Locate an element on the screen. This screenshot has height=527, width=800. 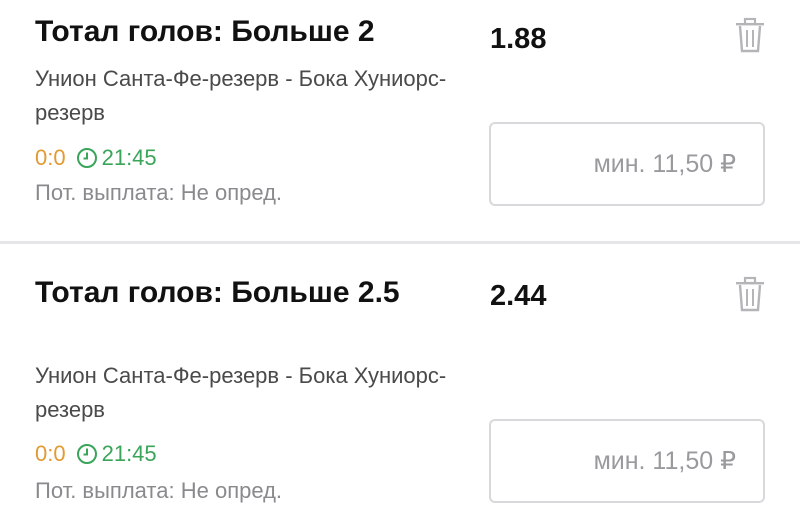
market-title: Тотал голов: Больше 2.5 is located at coordinates (217, 292).